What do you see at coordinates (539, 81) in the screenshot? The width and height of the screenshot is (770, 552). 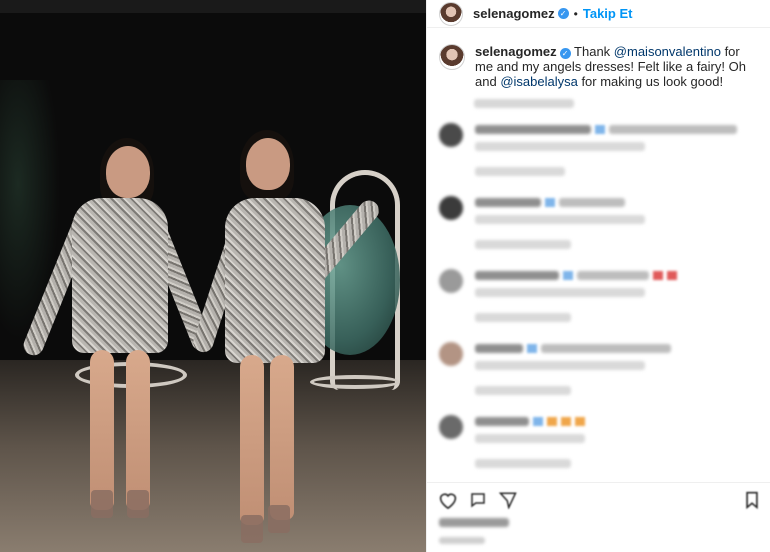 I see `mention-isabelalysa: @isabelalysa` at bounding box center [539, 81].